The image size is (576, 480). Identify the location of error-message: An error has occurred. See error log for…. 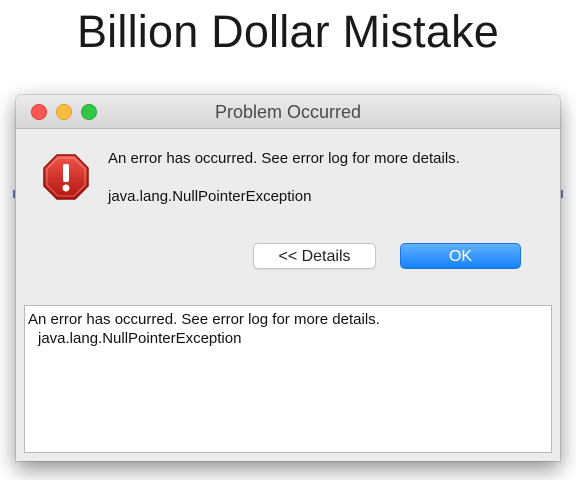
(284, 158).